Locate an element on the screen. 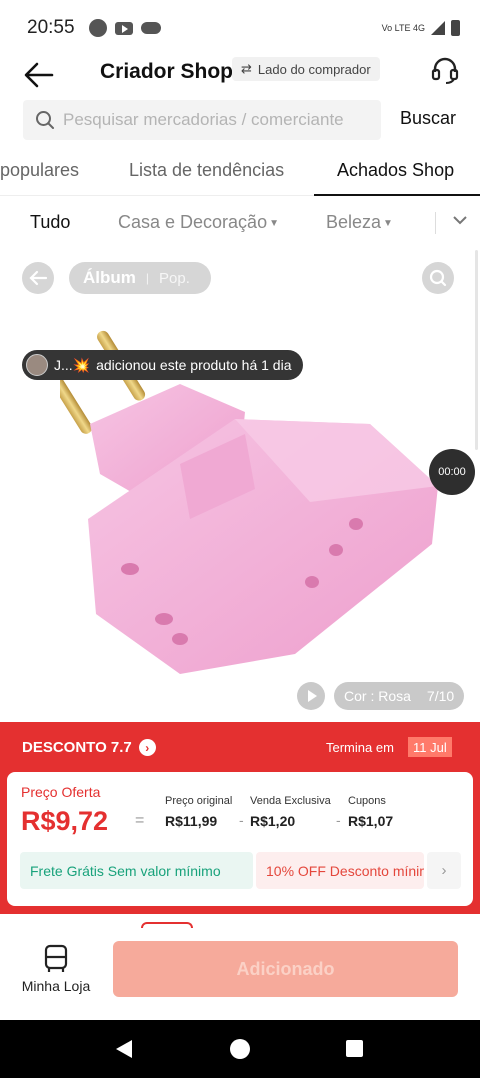 The width and height of the screenshot is (480, 1078). active-tab-indicator is located at coordinates (397, 195).